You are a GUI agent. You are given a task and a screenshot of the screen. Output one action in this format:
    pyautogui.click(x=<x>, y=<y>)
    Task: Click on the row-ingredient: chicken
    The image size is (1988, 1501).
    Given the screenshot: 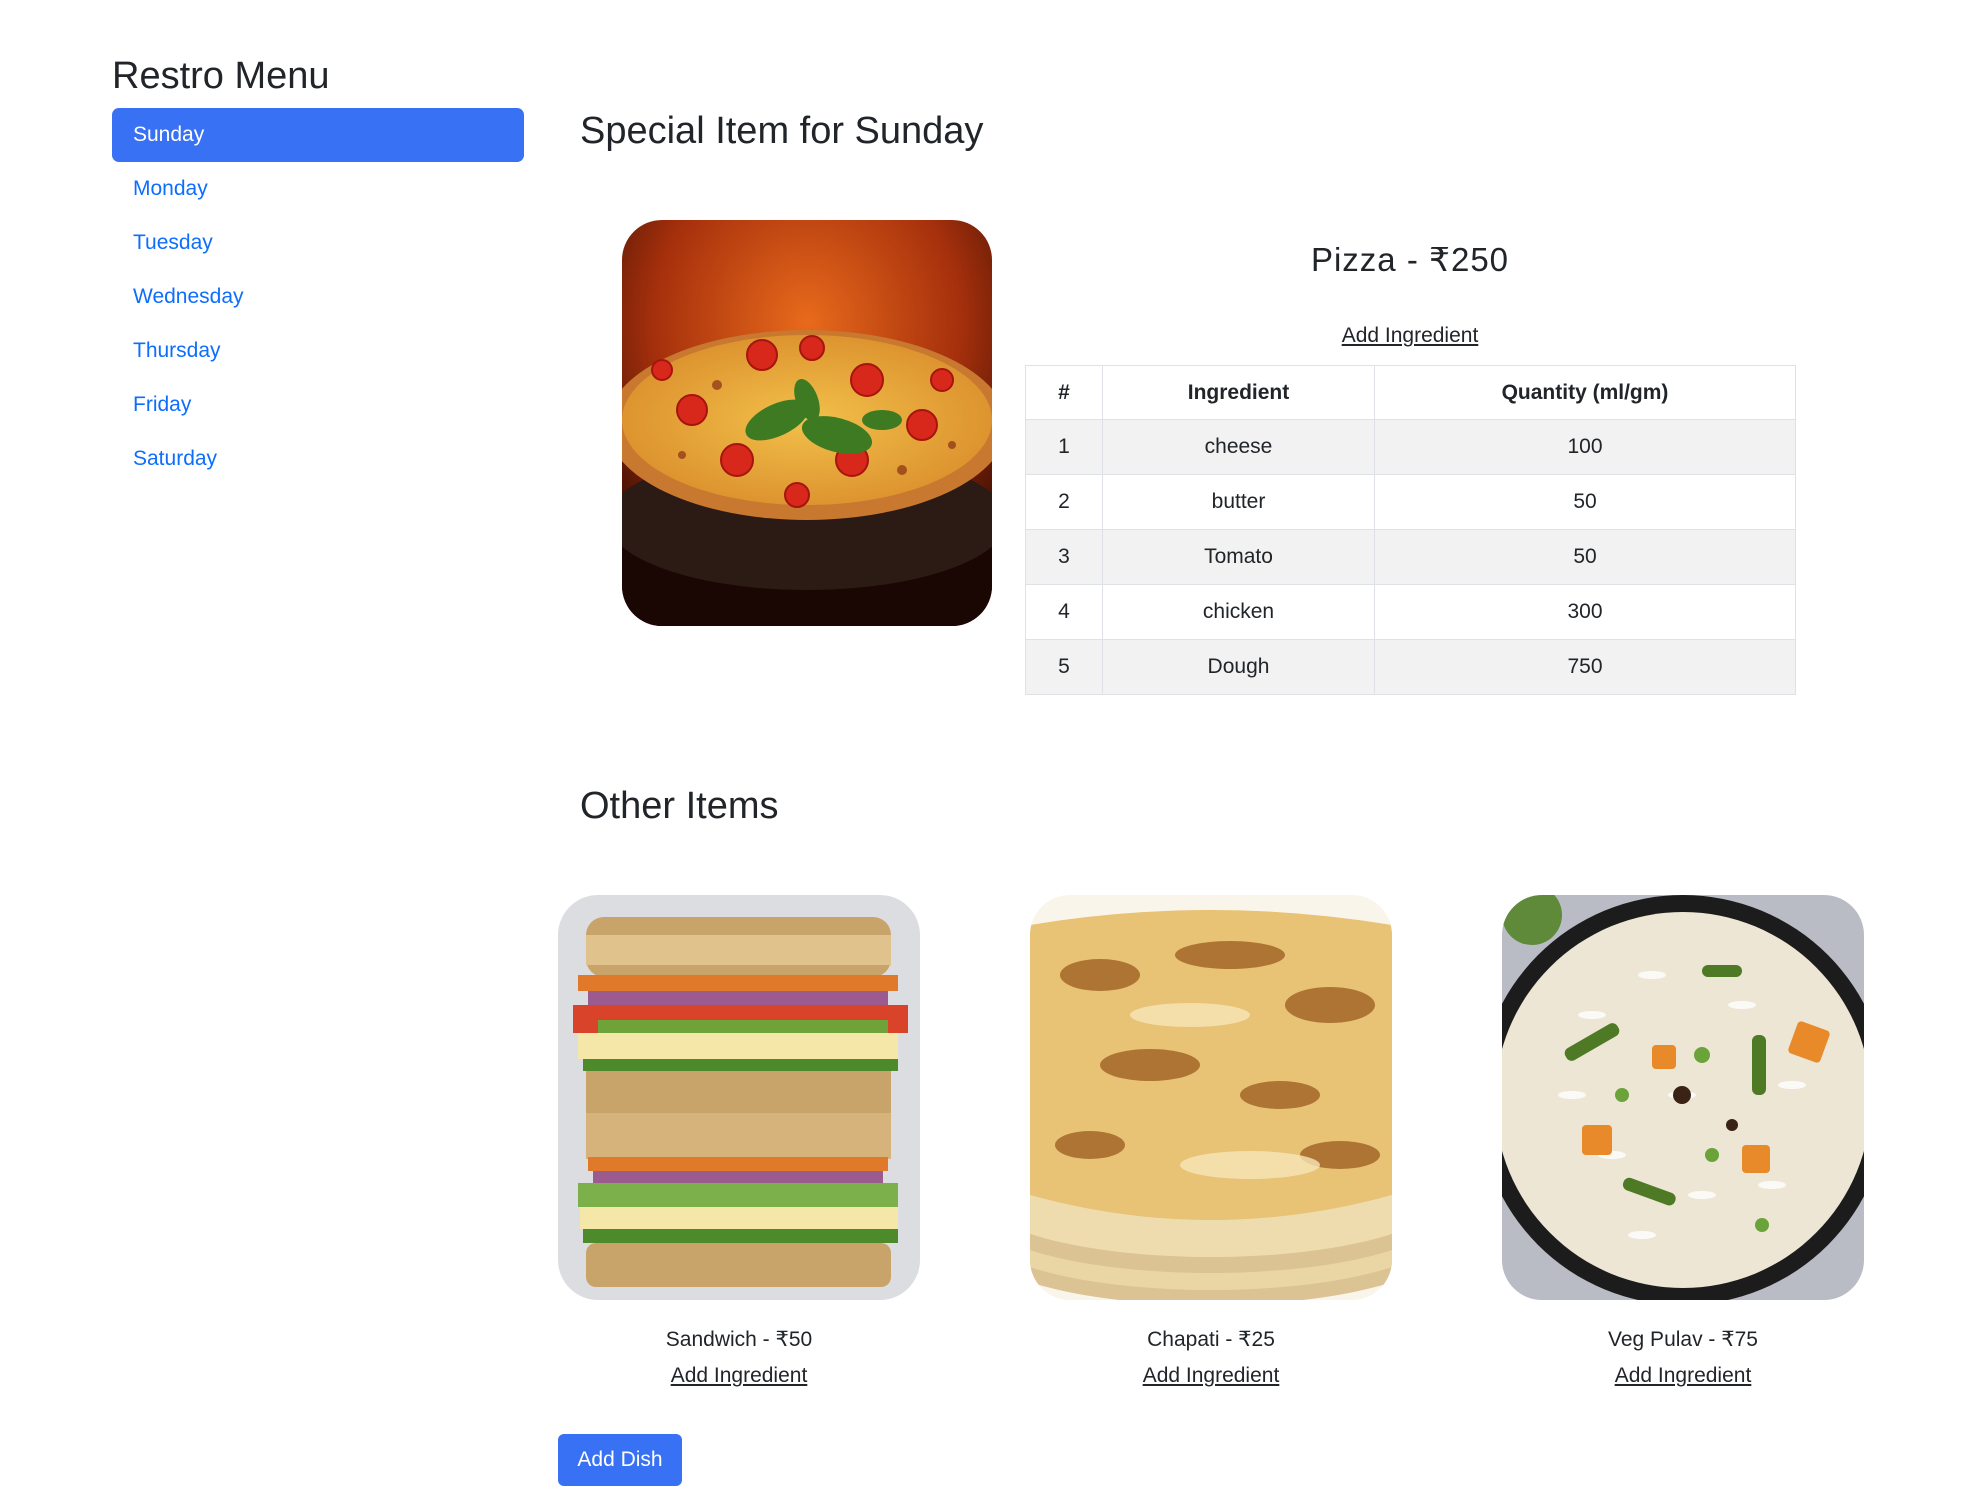 What is the action you would take?
    pyautogui.click(x=1238, y=612)
    